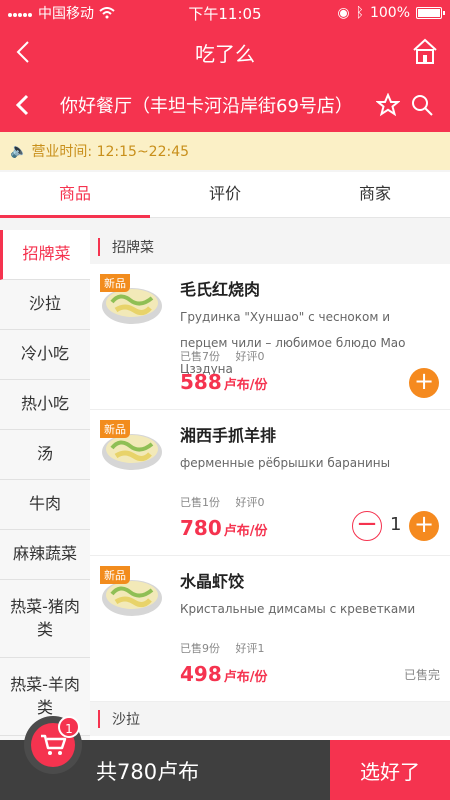  What do you see at coordinates (212, 581) in the screenshot?
I see `dish-name: 水晶虾饺` at bounding box center [212, 581].